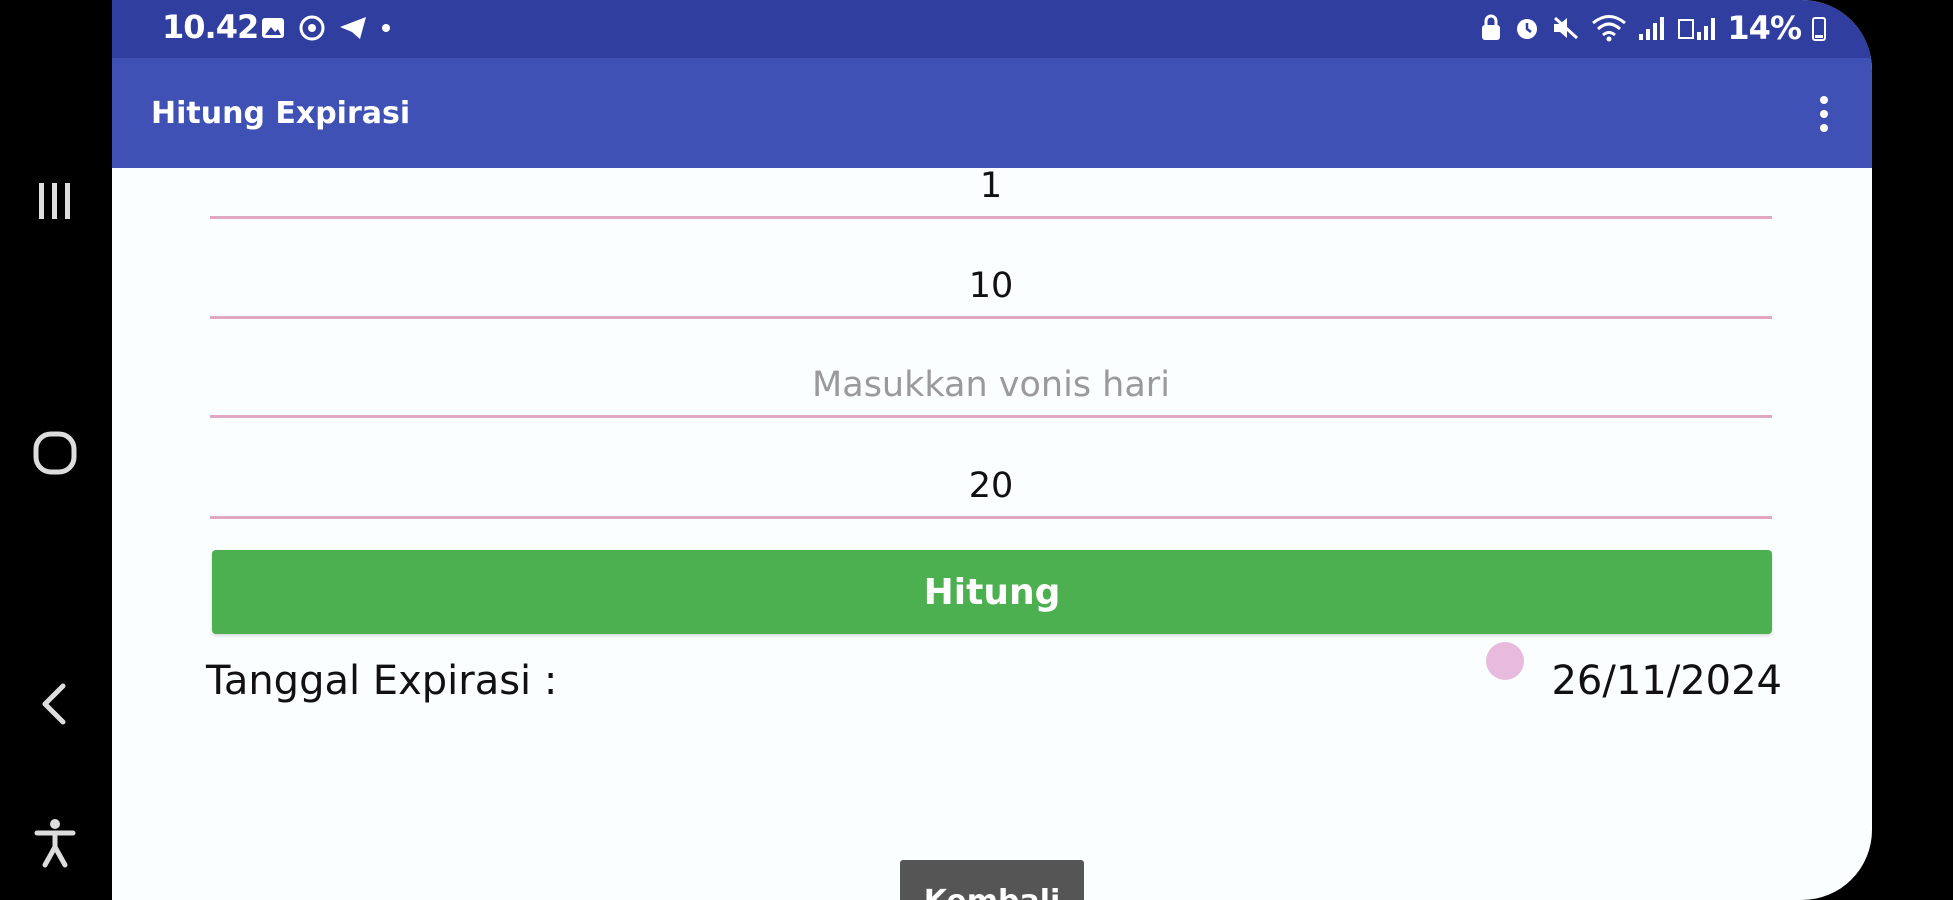  I want to click on app-title: Hitung Expirasi, so click(281, 113).